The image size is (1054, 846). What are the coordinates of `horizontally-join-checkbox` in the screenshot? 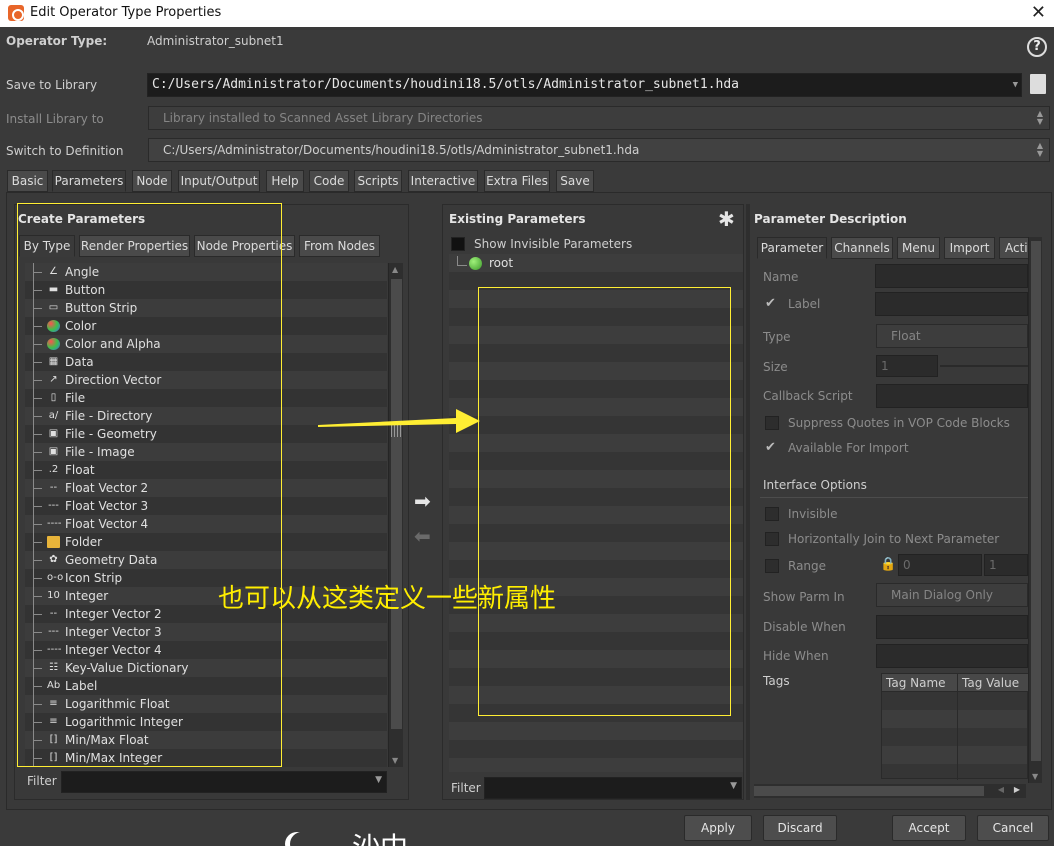 It's located at (772, 539).